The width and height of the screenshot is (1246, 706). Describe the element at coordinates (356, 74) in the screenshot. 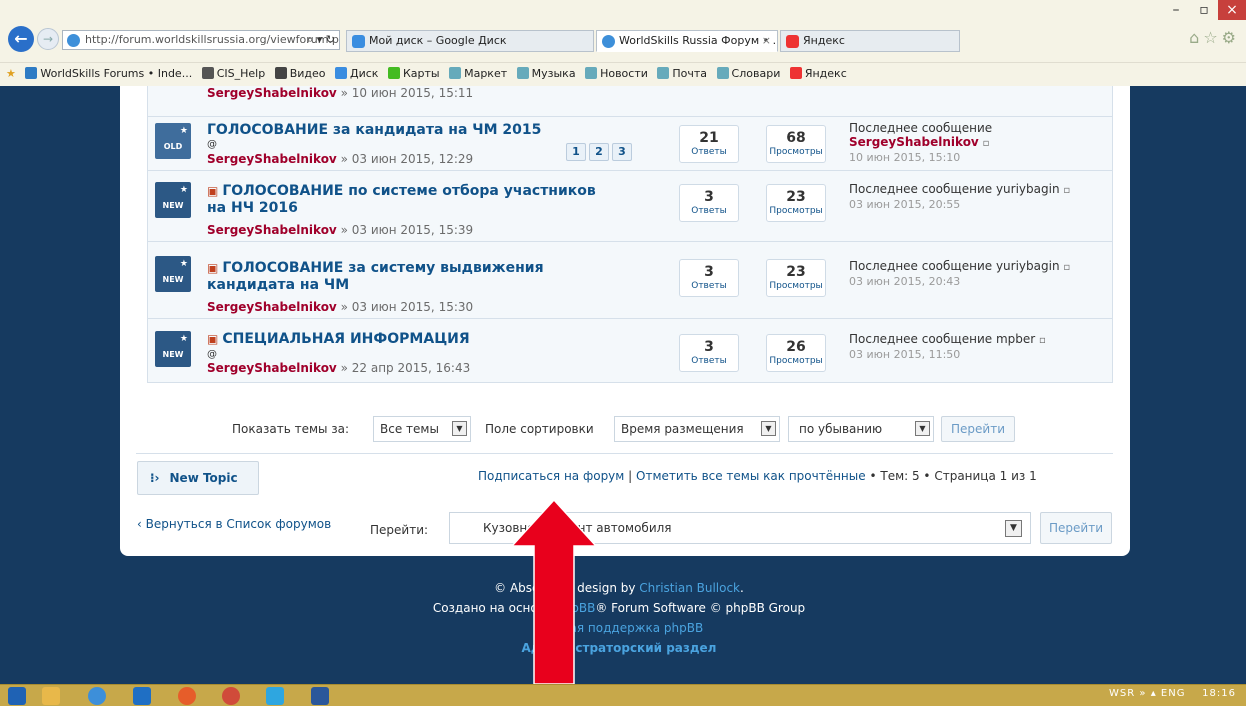

I see `fav-disk: Диск` at that location.